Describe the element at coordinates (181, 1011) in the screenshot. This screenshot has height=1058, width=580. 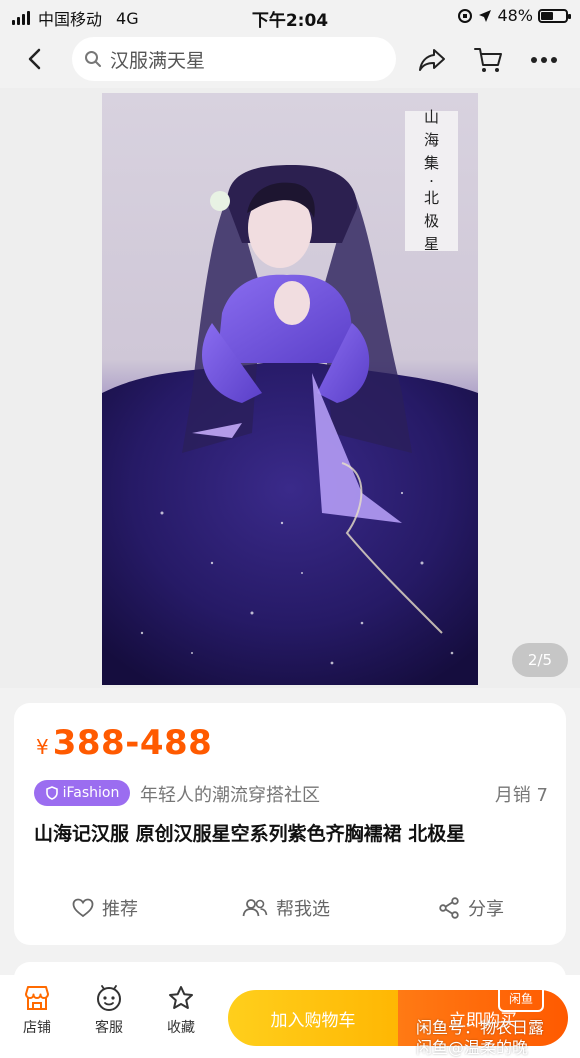
I see `favorite-tab: 收藏` at that location.